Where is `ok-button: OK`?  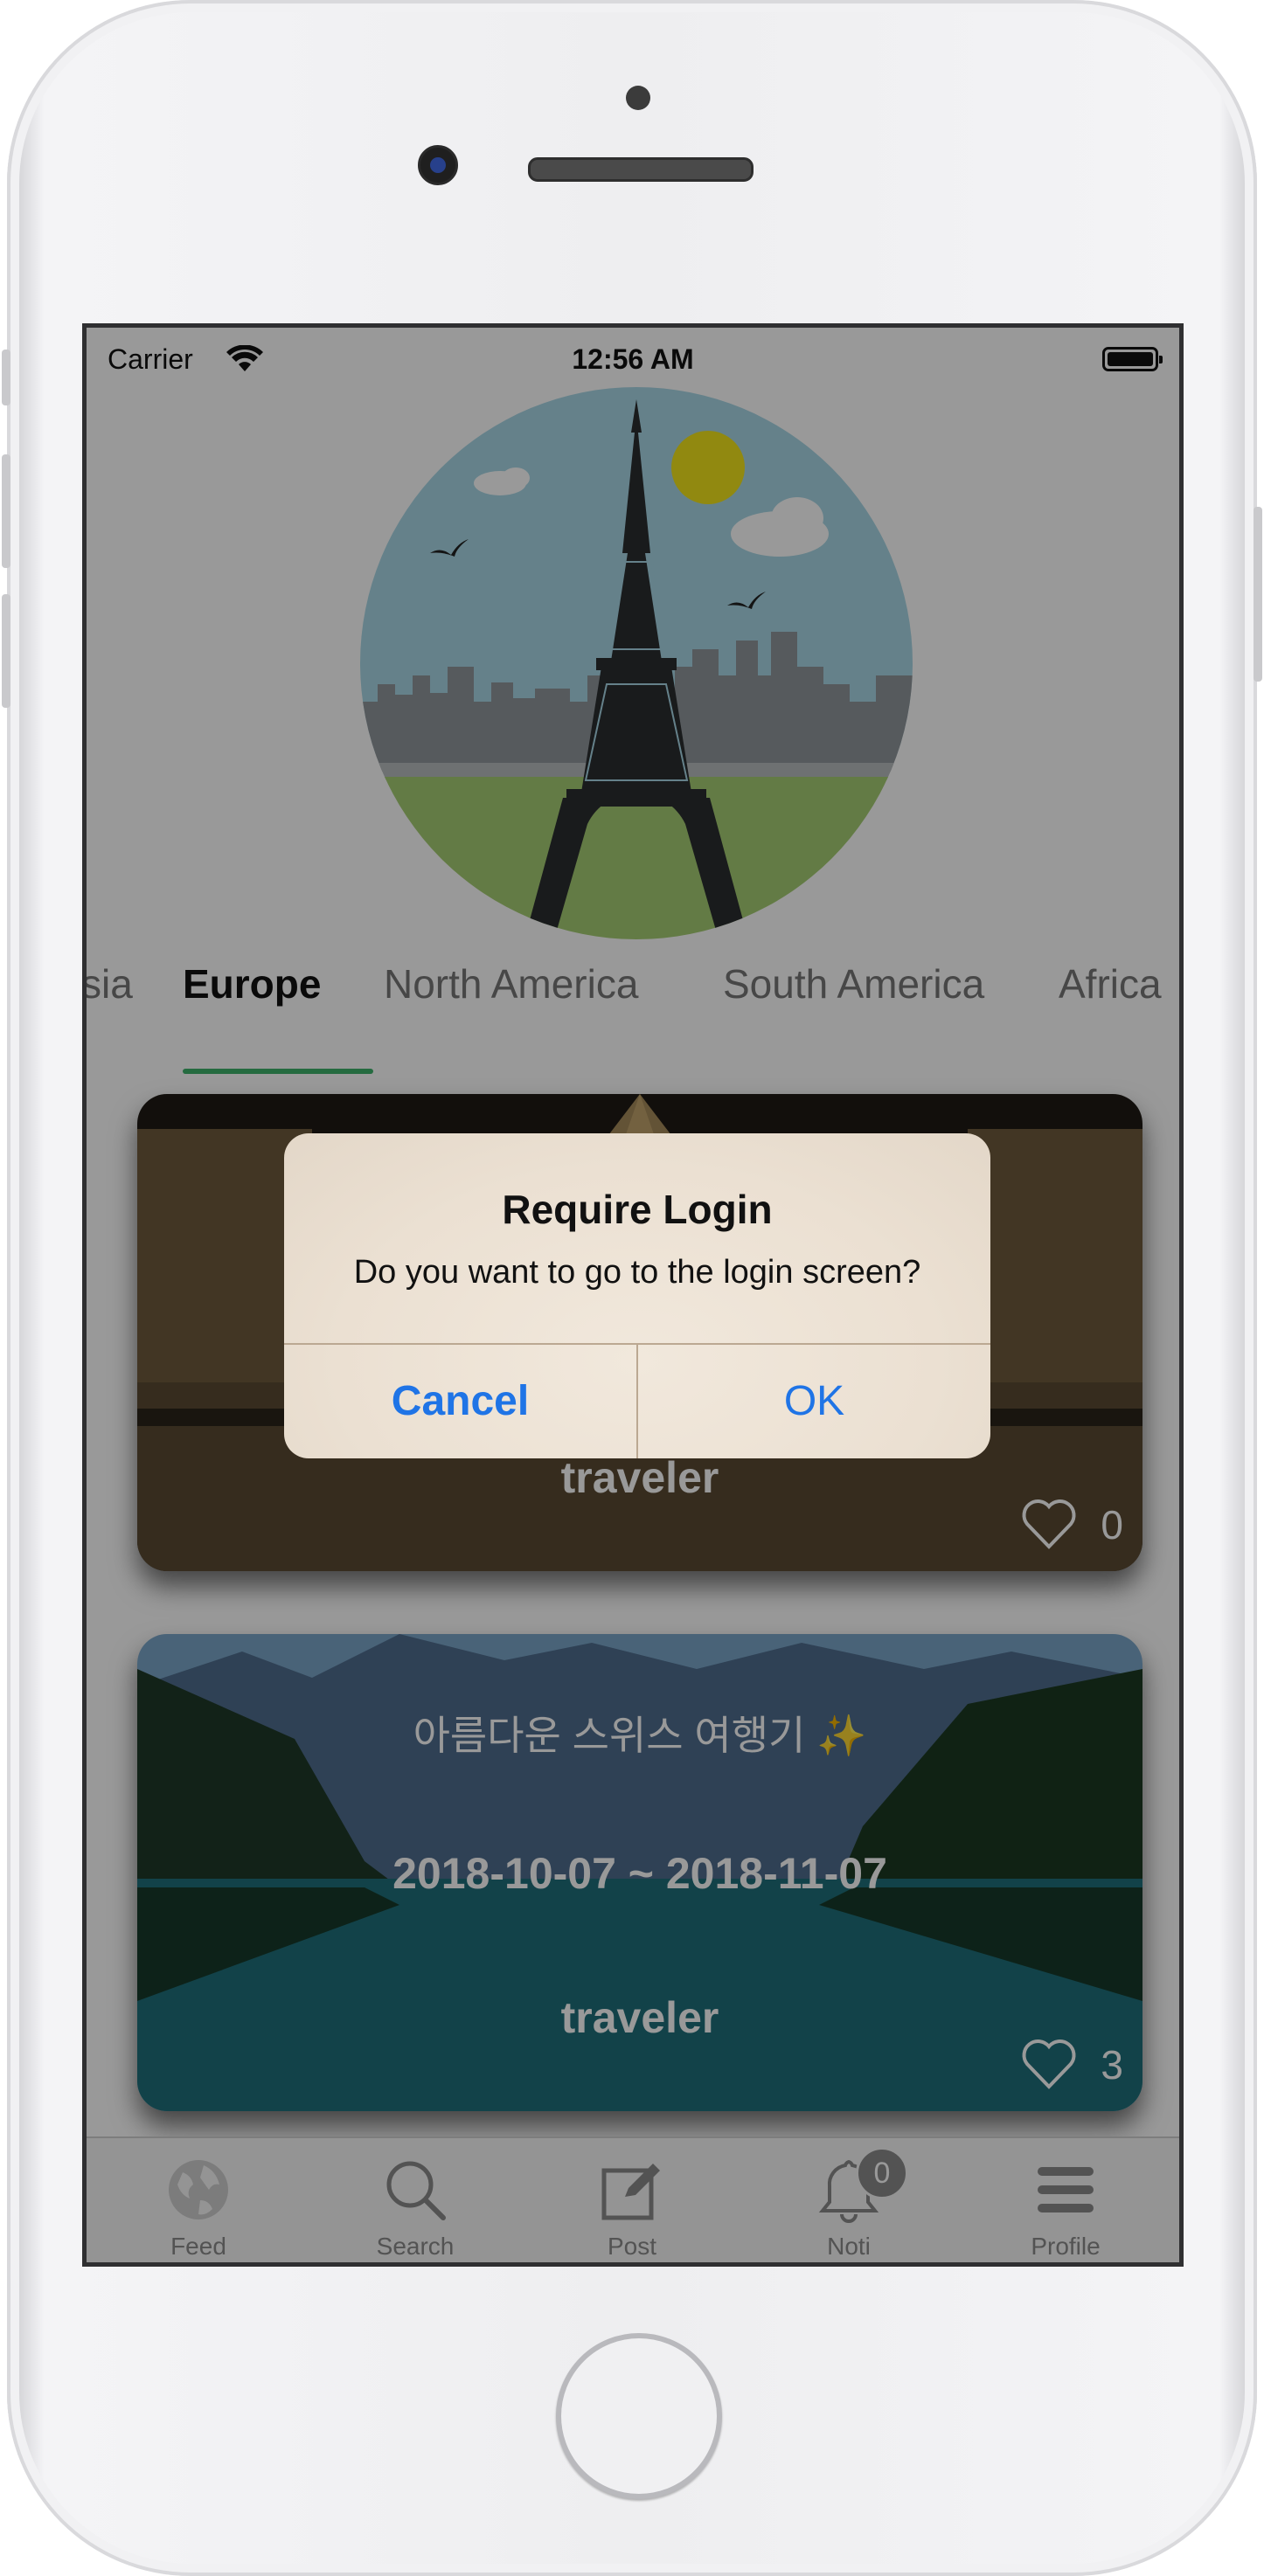
ok-button: OK is located at coordinates (814, 1401).